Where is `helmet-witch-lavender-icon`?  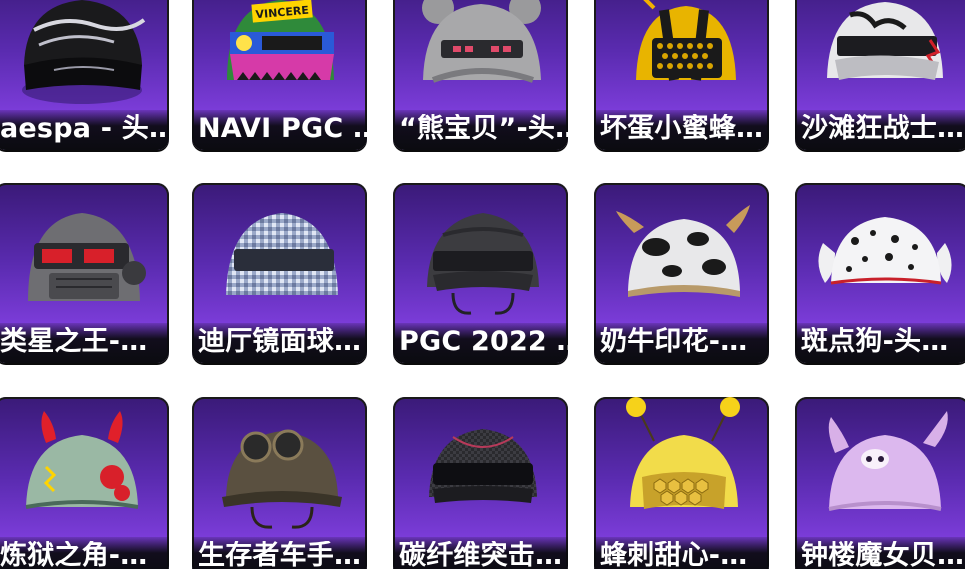
helmet-witch-lavender-icon is located at coordinates (888, 461).